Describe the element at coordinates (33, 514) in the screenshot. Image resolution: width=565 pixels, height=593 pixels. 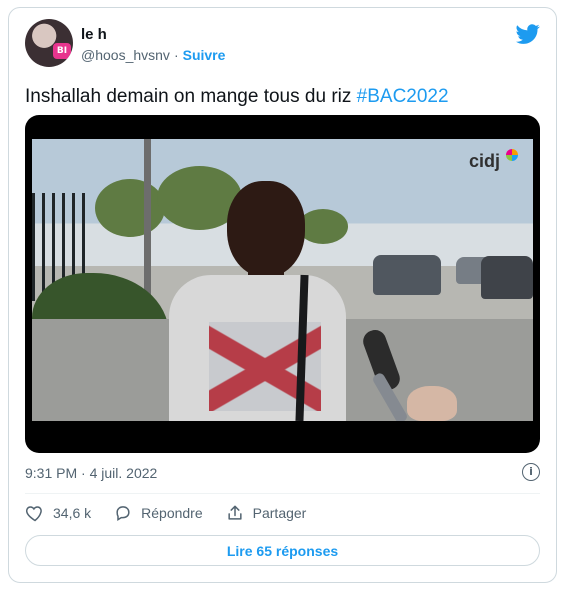
I see `heart-icon` at that location.